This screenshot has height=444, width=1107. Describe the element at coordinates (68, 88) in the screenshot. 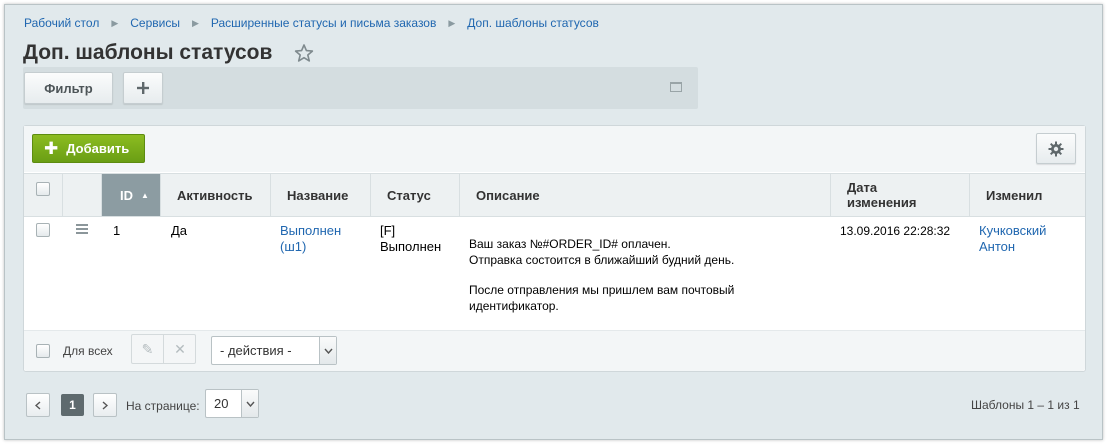

I see `filter-button: Фильтр` at that location.